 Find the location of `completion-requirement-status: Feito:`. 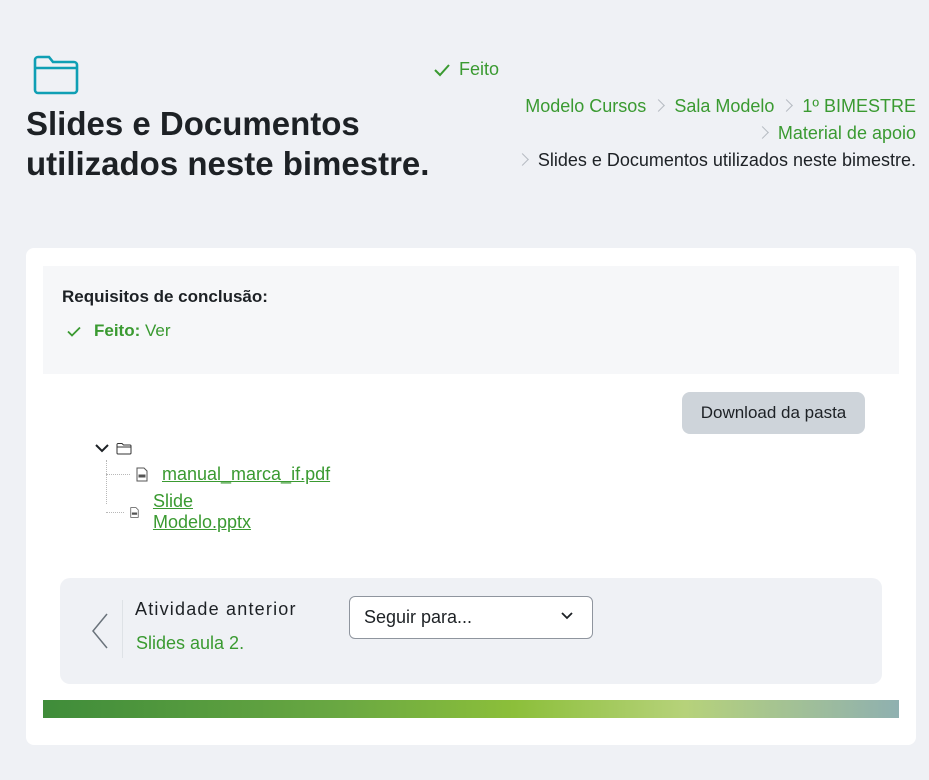

completion-requirement-status: Feito: is located at coordinates (117, 330).